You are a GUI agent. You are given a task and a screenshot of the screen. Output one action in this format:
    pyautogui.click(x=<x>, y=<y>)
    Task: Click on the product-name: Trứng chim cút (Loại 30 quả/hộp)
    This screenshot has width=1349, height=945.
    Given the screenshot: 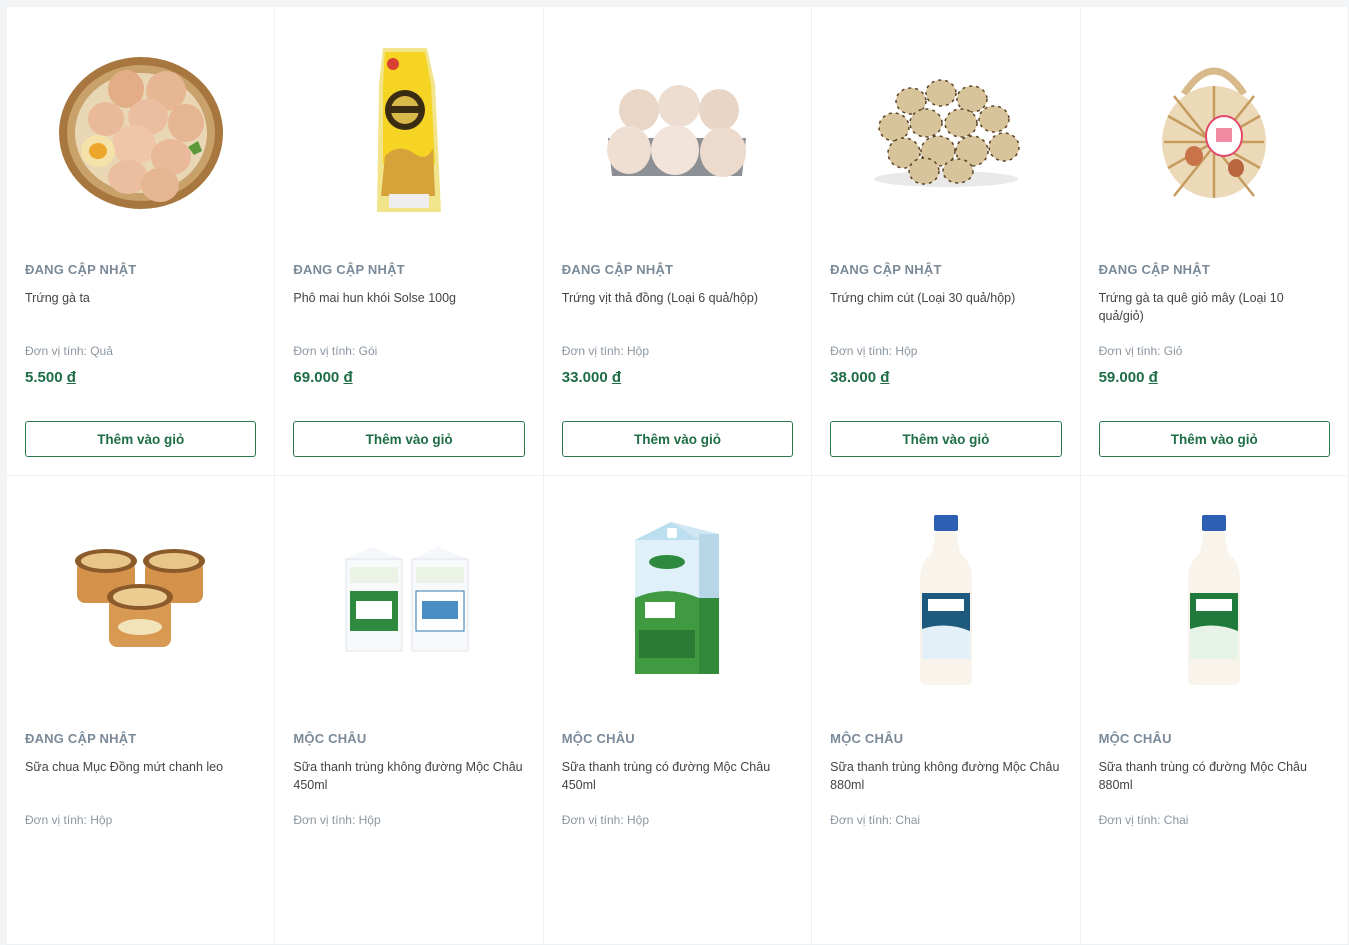 What is the action you would take?
    pyautogui.click(x=945, y=315)
    